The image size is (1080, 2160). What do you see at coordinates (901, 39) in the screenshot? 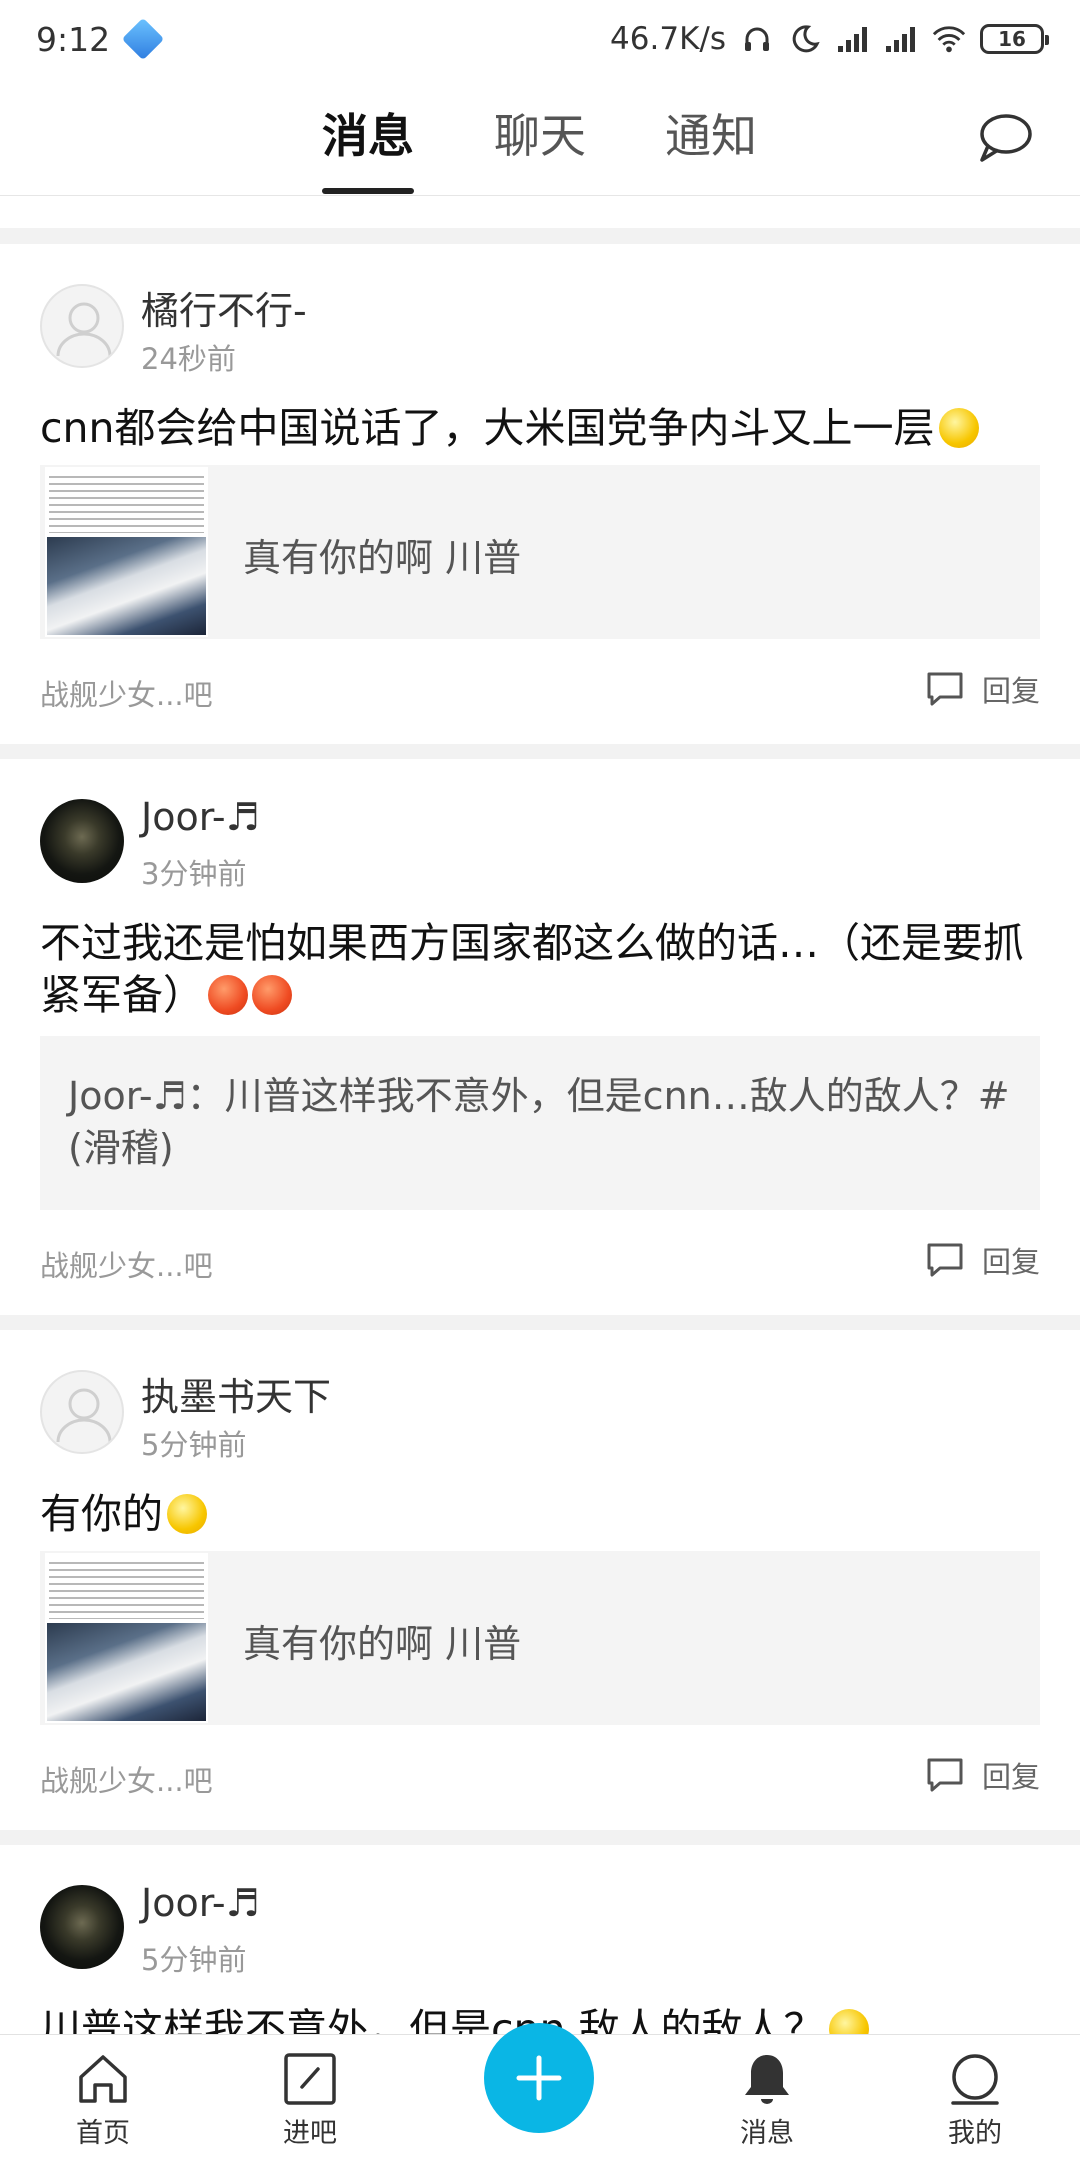
I see `signal-icon` at bounding box center [901, 39].